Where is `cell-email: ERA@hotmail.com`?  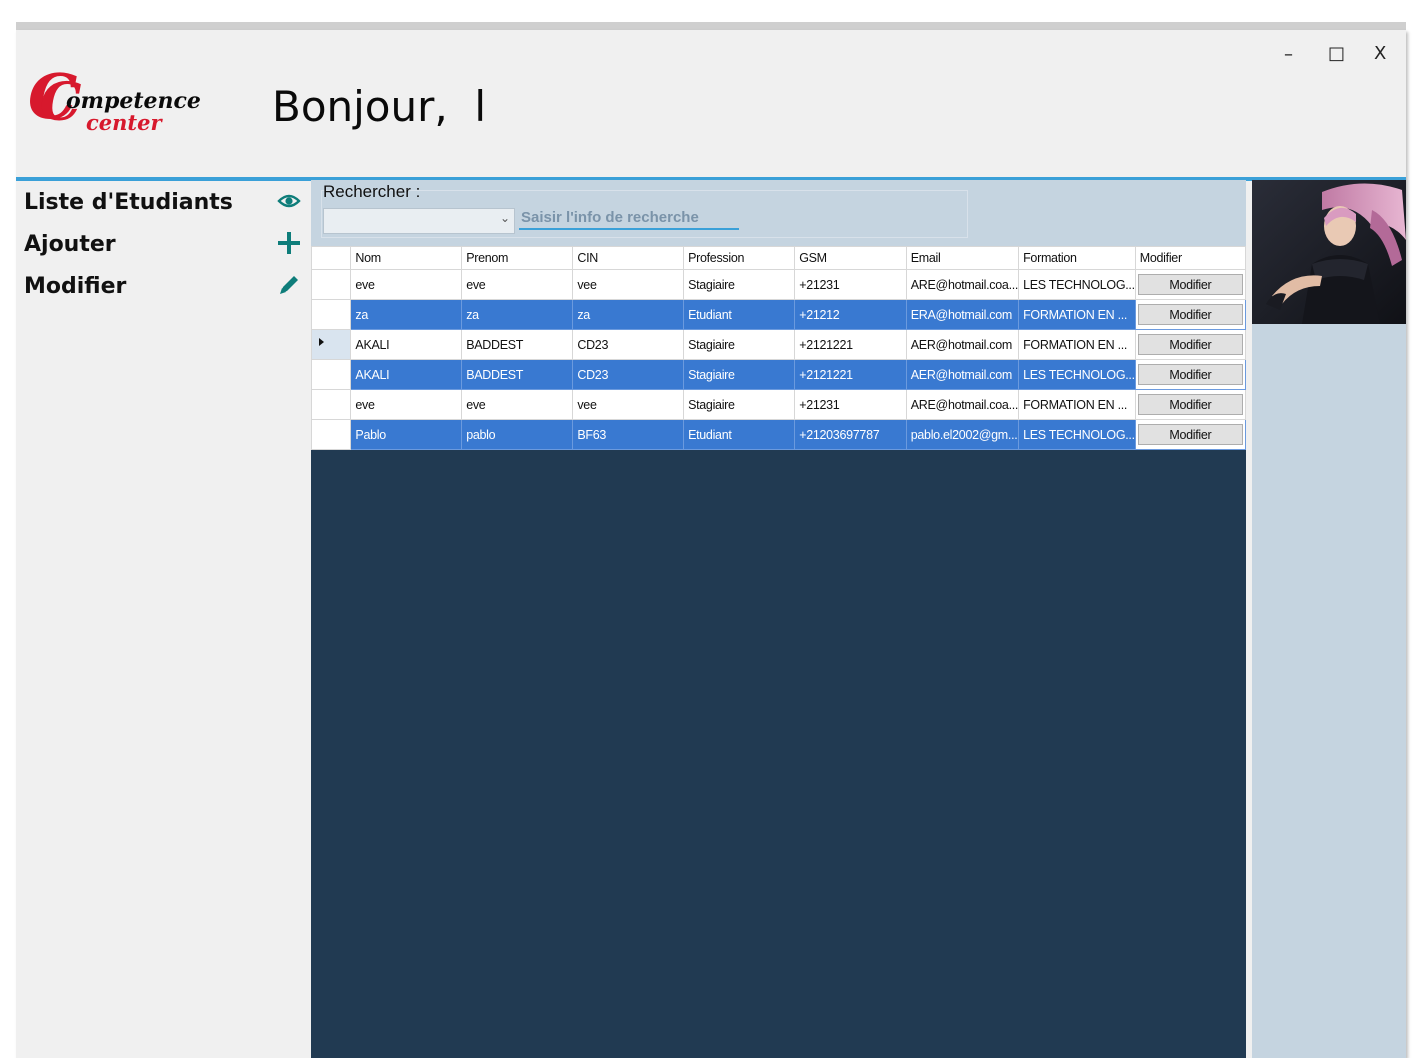
cell-email: ERA@hotmail.com is located at coordinates (962, 314).